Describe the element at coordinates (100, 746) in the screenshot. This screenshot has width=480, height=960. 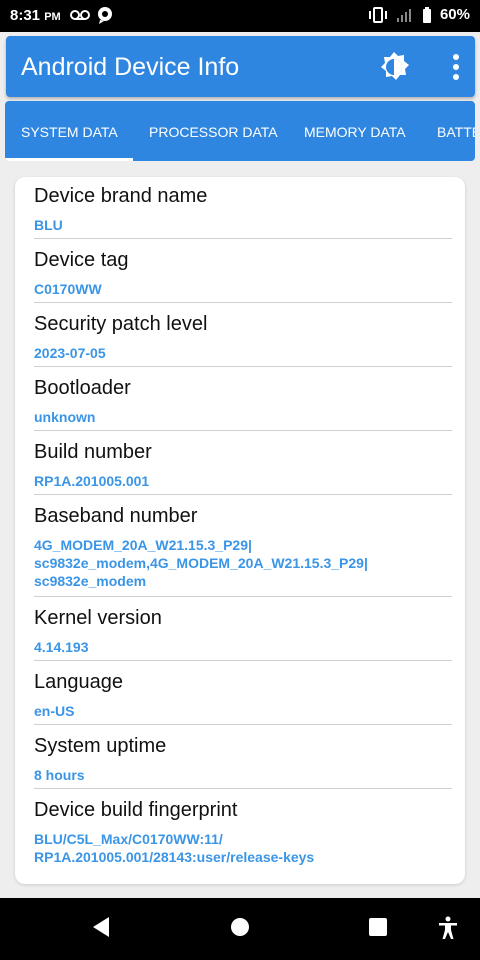
I see `item-label: System uptime` at that location.